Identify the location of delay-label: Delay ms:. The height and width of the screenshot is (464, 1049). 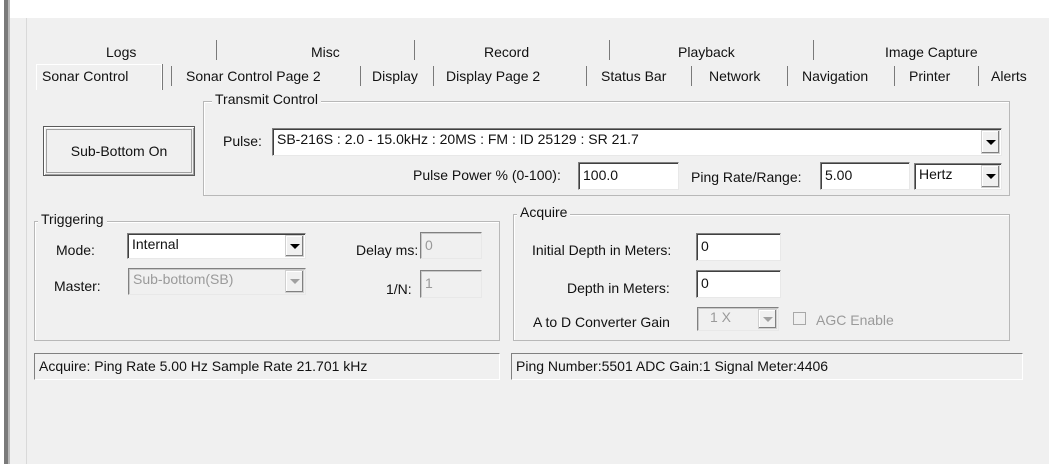
(387, 250).